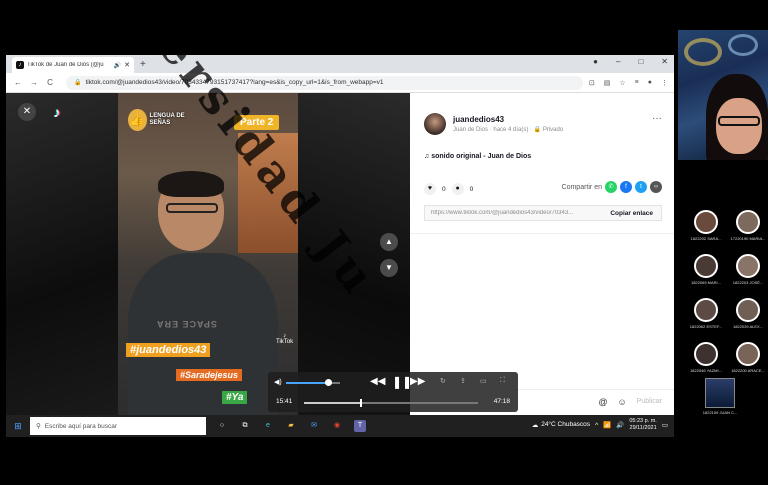 The image size is (768, 485). Describe the element at coordinates (457, 189) in the screenshot. I see `comment-icon: ●` at that location.